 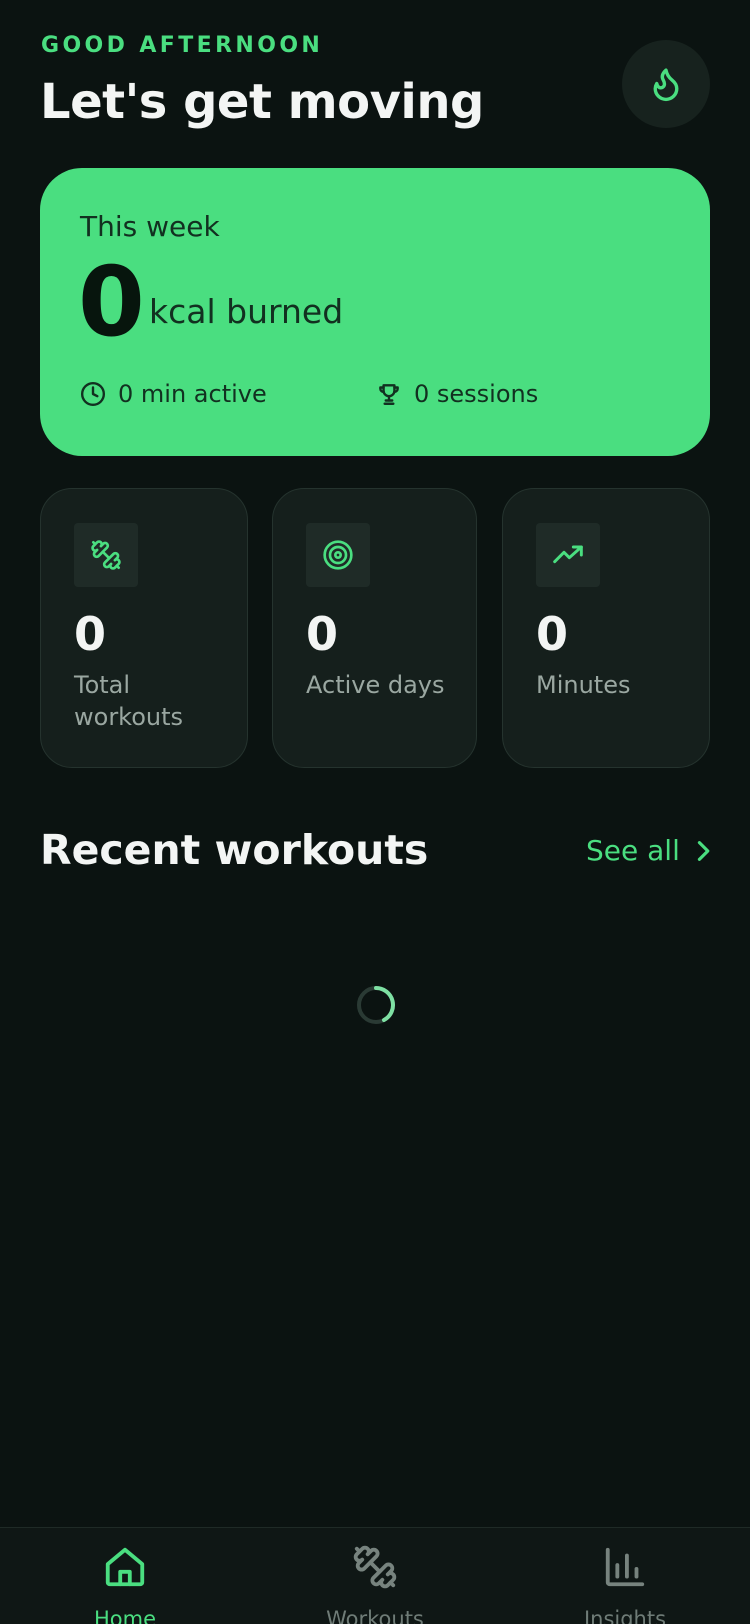 I want to click on active-minutes-stat: 0 min active, so click(x=173, y=394).